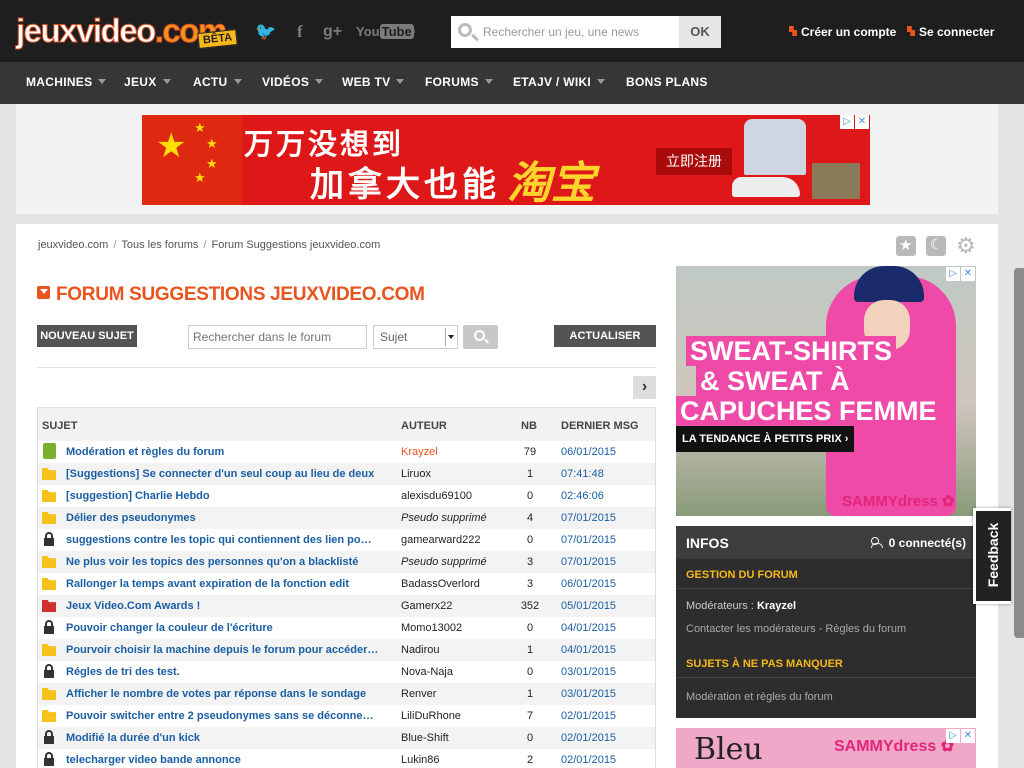  I want to click on topic-author: Lukin86, so click(420, 760).